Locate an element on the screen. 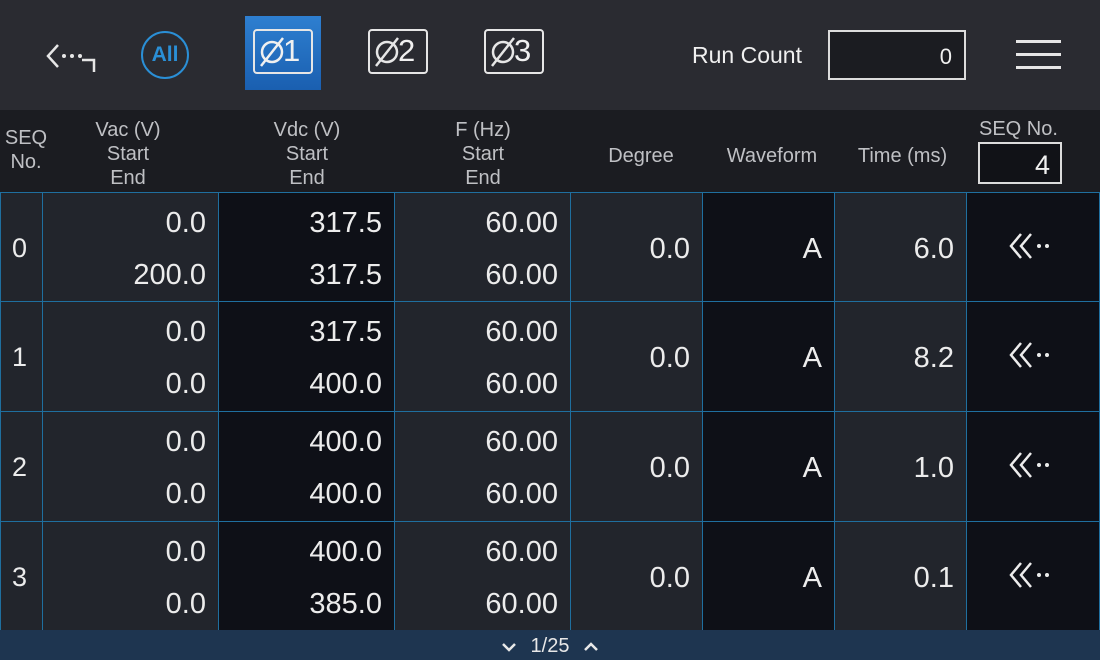 Image resolution: width=1100 pixels, height=660 pixels. header-time: Time (ms) is located at coordinates (902, 156).